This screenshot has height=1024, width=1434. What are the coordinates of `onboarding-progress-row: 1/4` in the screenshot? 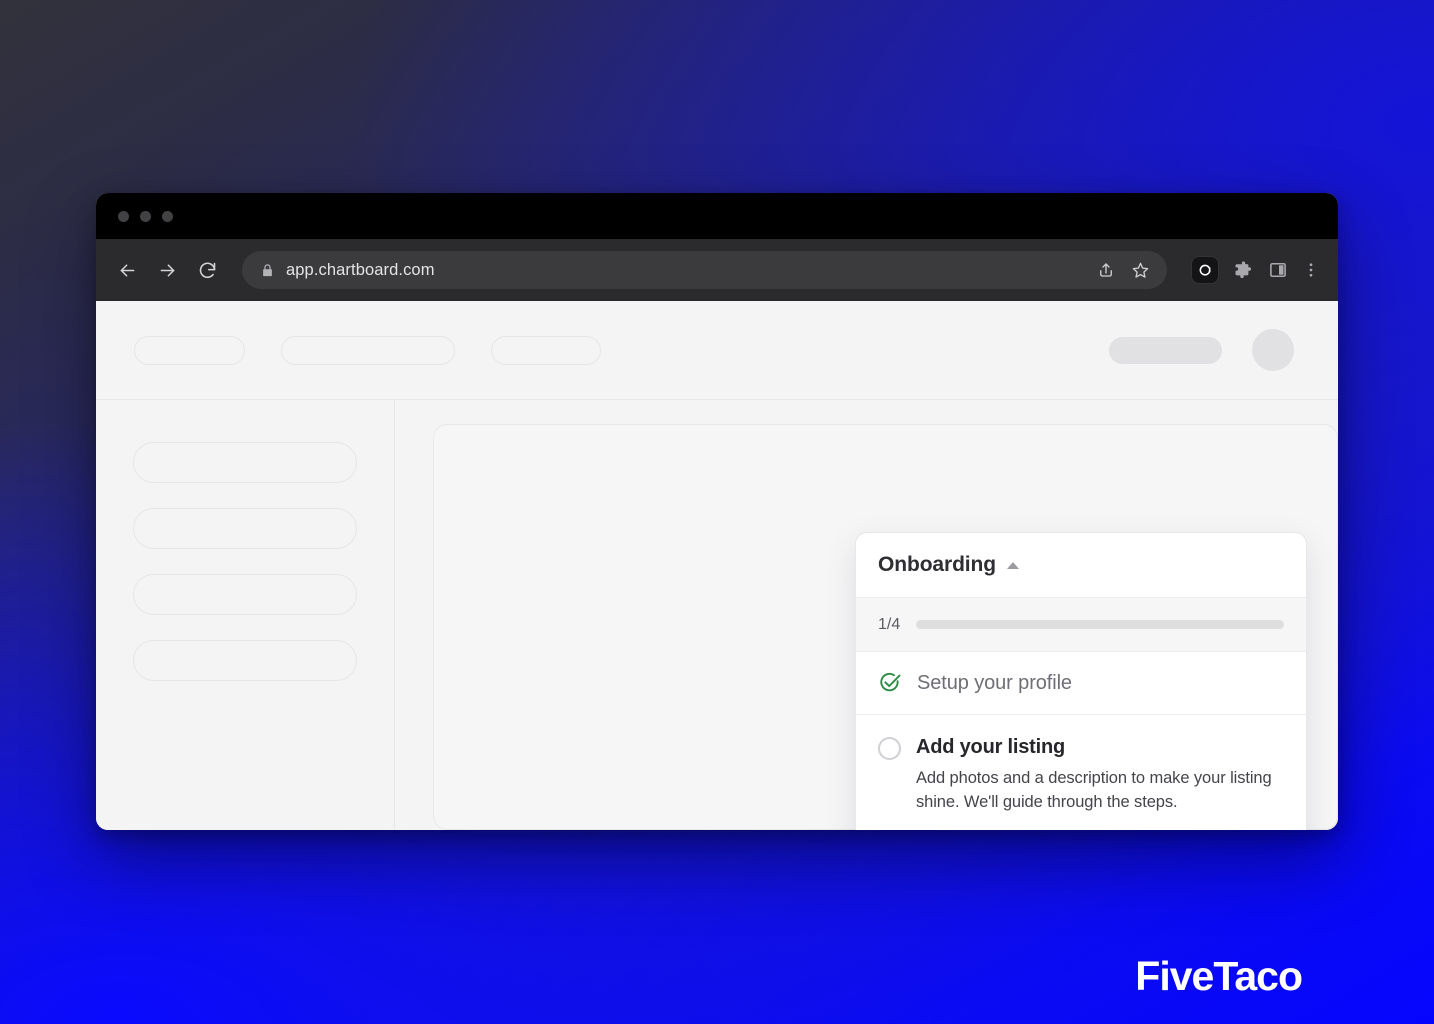 It's located at (1081, 625).